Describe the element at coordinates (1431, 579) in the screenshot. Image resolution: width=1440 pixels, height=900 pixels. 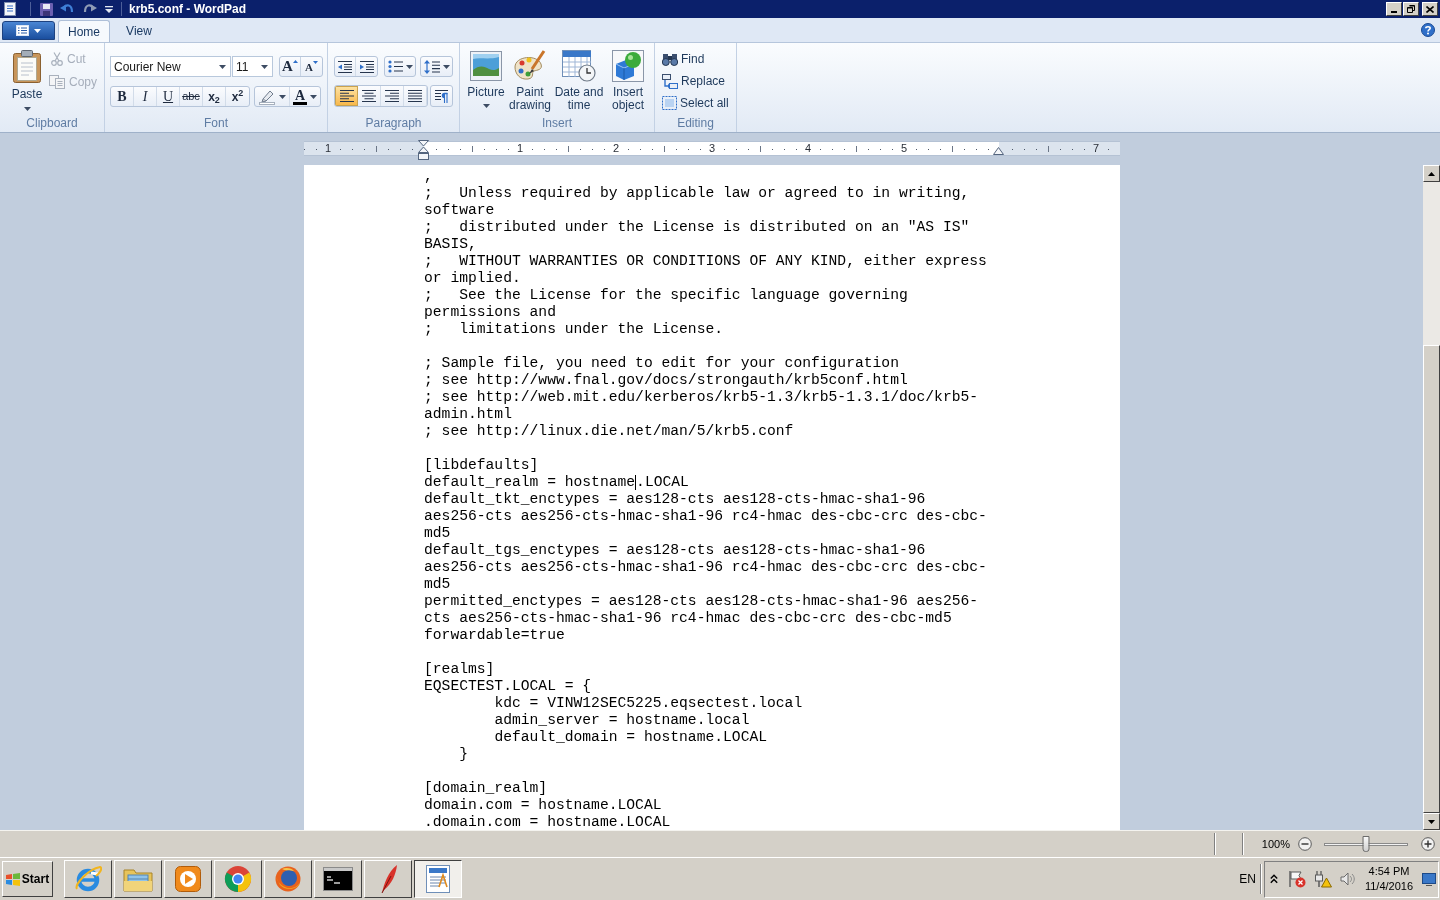
I see `scrollbar-thumb` at that location.